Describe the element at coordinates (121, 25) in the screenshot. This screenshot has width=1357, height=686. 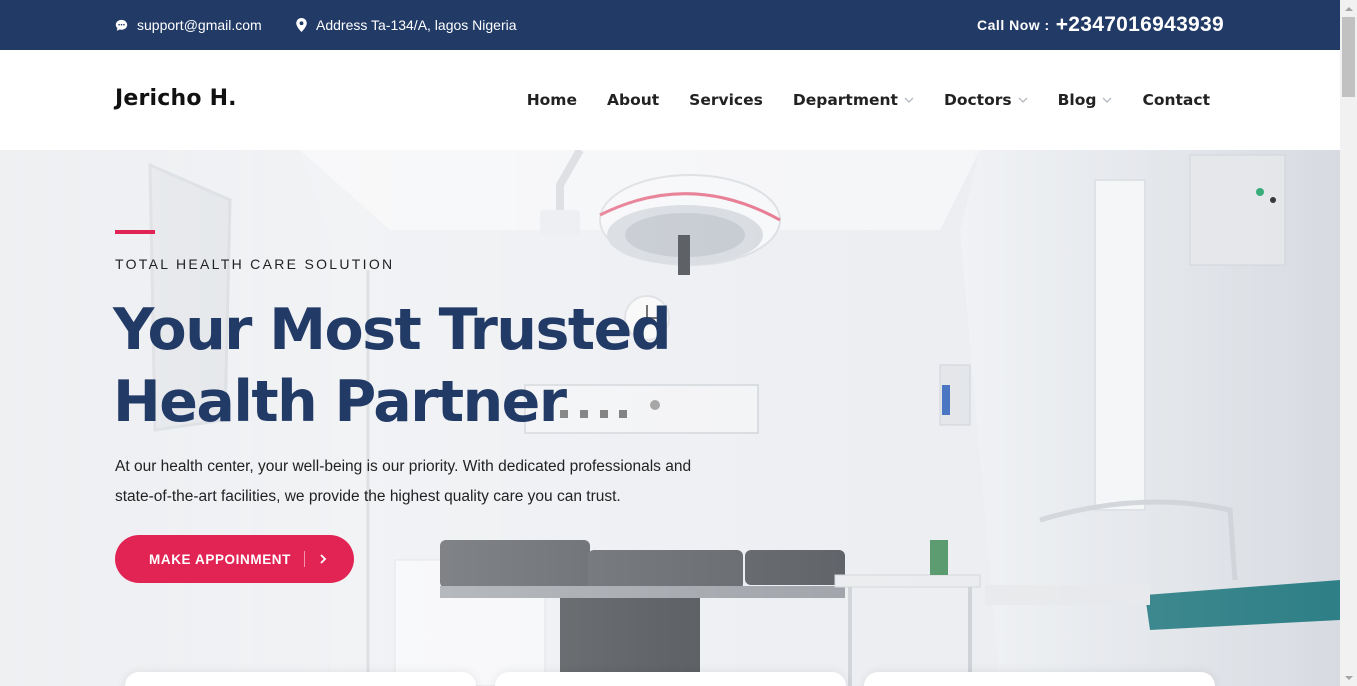
I see `chat-bubble-icon` at that location.